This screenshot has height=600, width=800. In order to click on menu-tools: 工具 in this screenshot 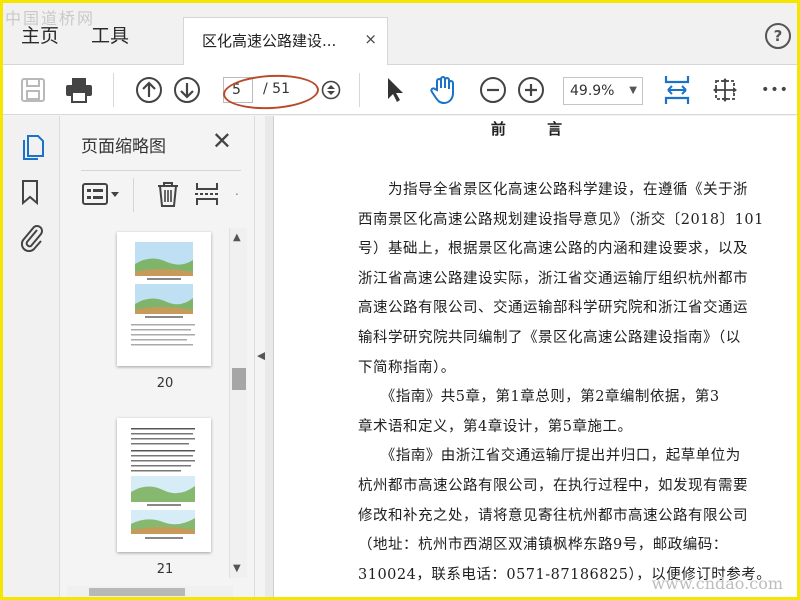, I will do `click(110, 34)`.